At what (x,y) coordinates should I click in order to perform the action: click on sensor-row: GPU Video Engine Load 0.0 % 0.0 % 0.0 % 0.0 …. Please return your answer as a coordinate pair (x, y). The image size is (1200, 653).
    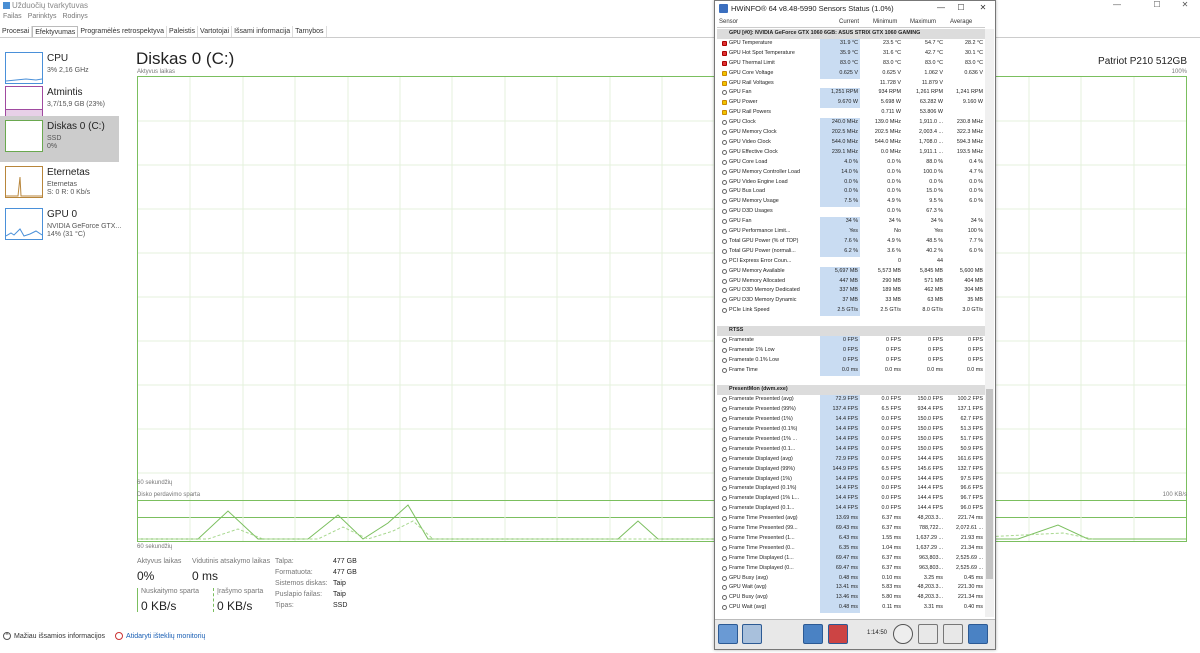
    Looking at the image, I should click on (851, 182).